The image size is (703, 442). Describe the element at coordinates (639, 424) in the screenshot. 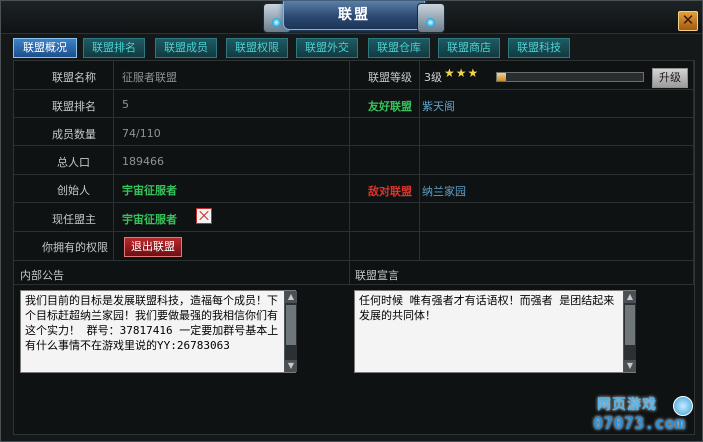

I see `watermark-line2: 07073.com` at that location.